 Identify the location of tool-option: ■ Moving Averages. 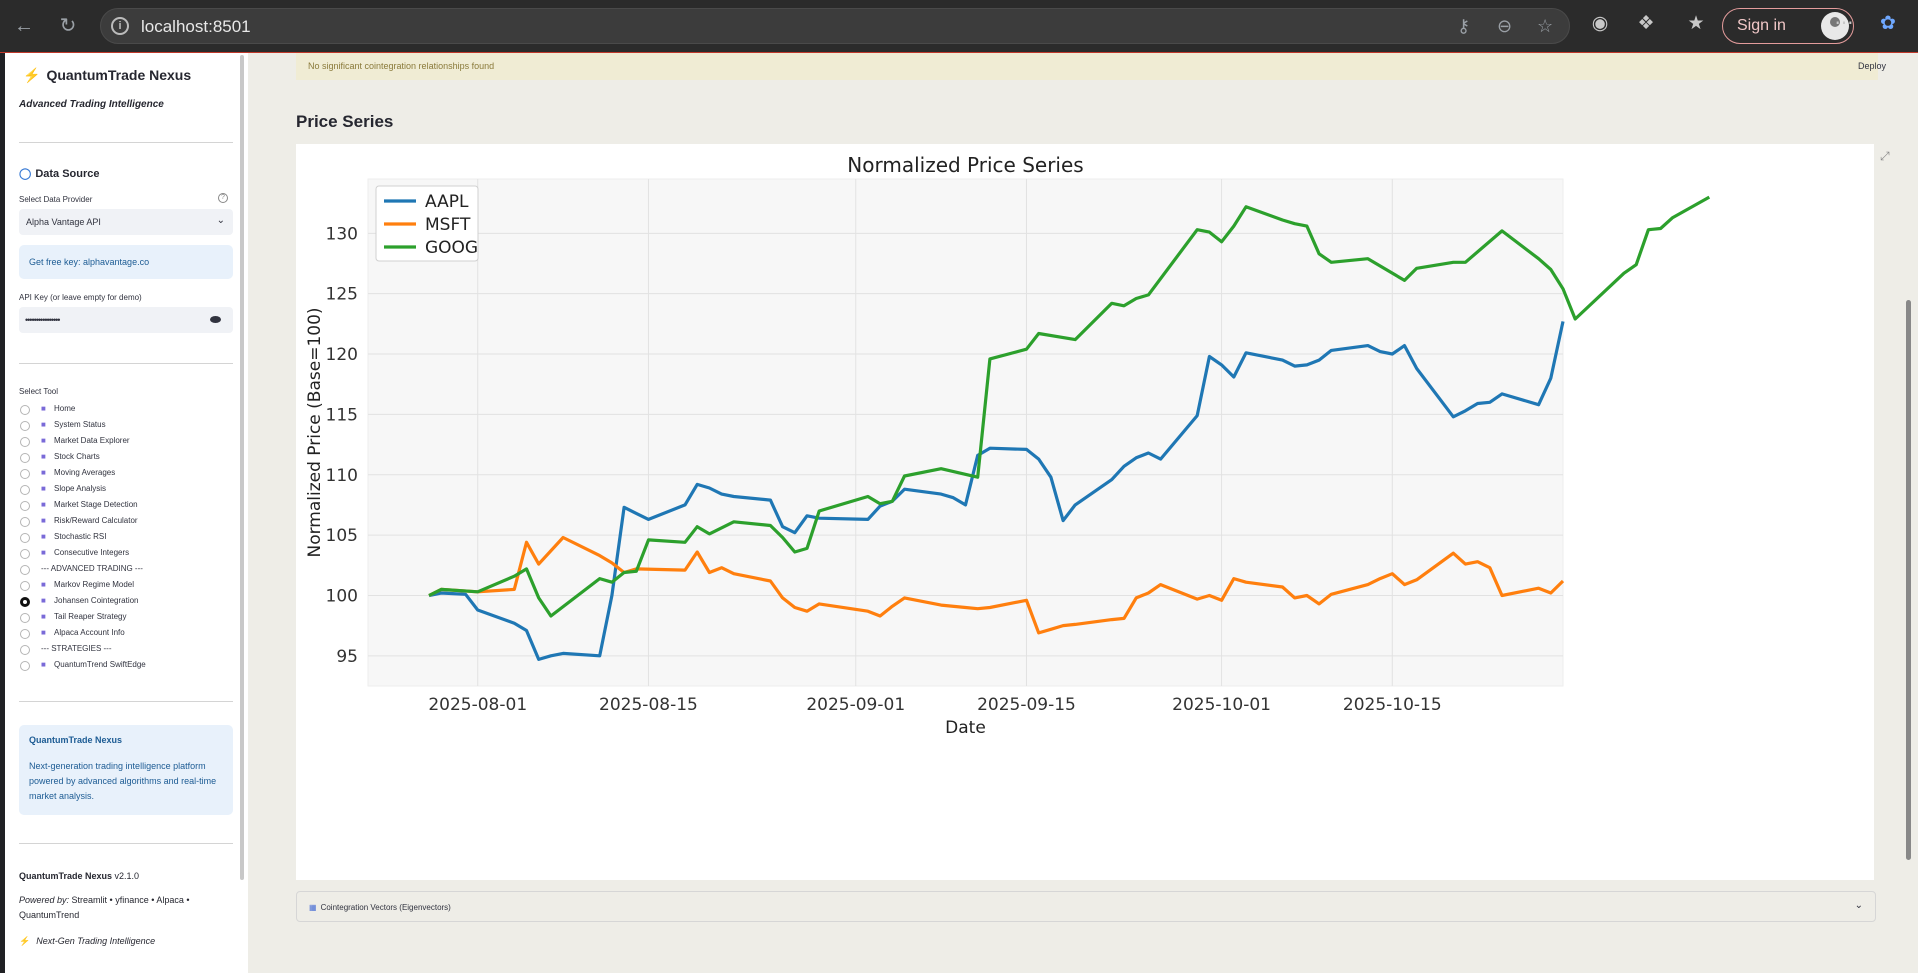
(82, 475).